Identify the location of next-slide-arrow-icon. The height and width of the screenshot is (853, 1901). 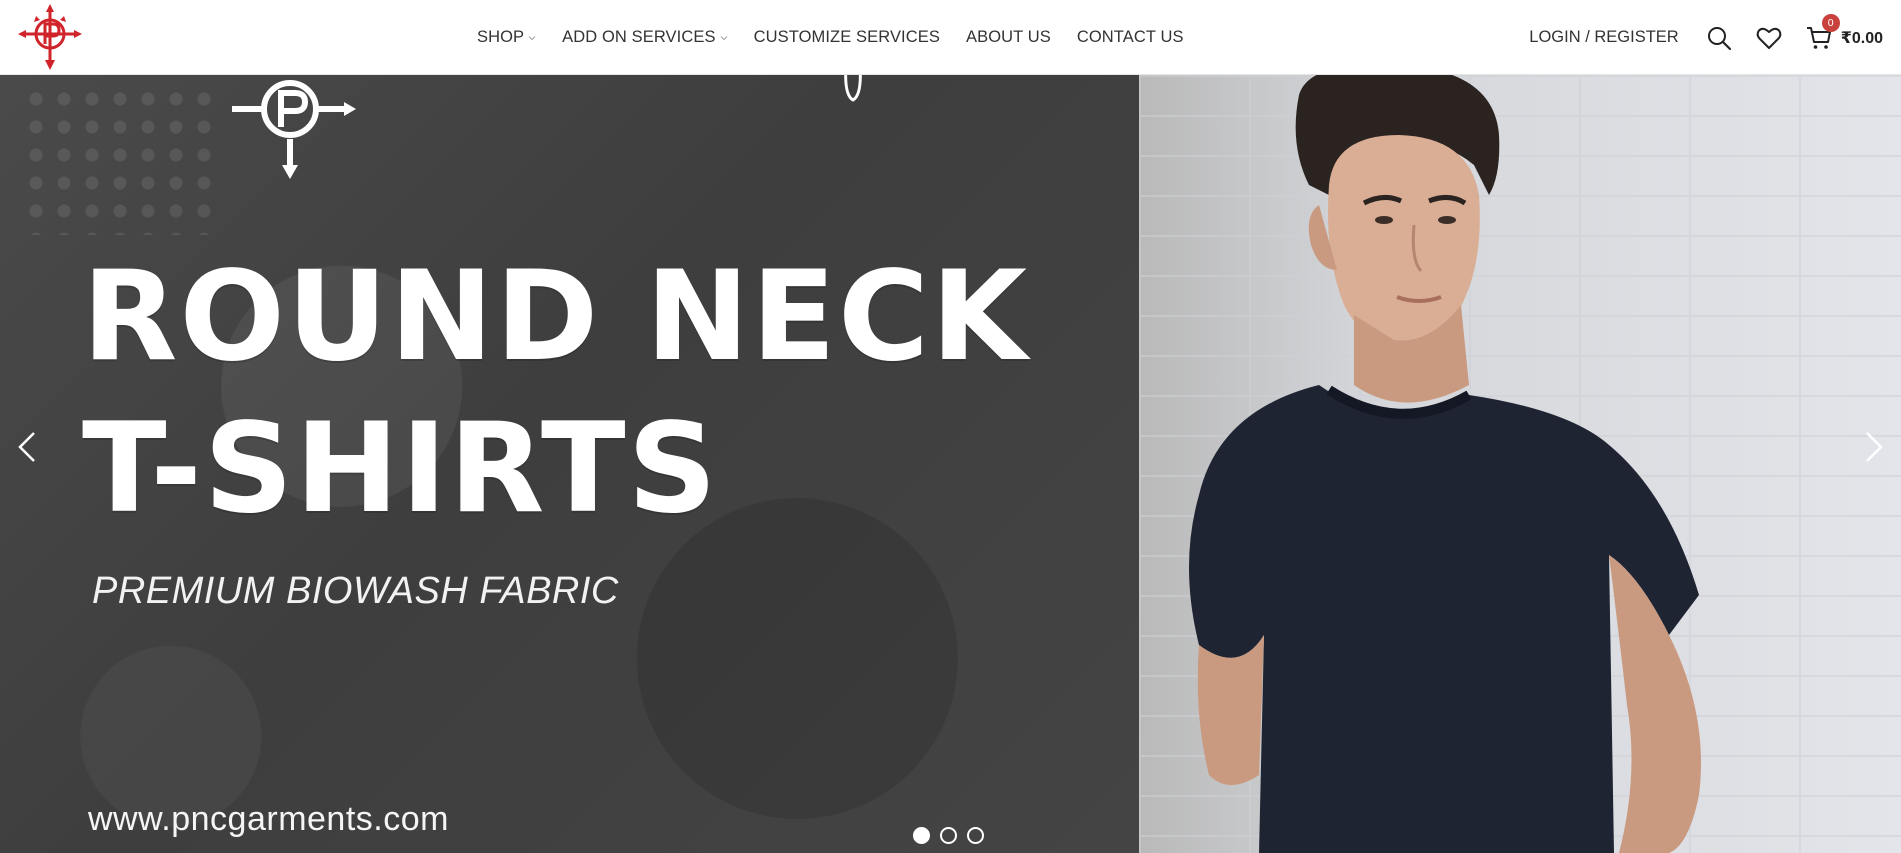
(1874, 447).